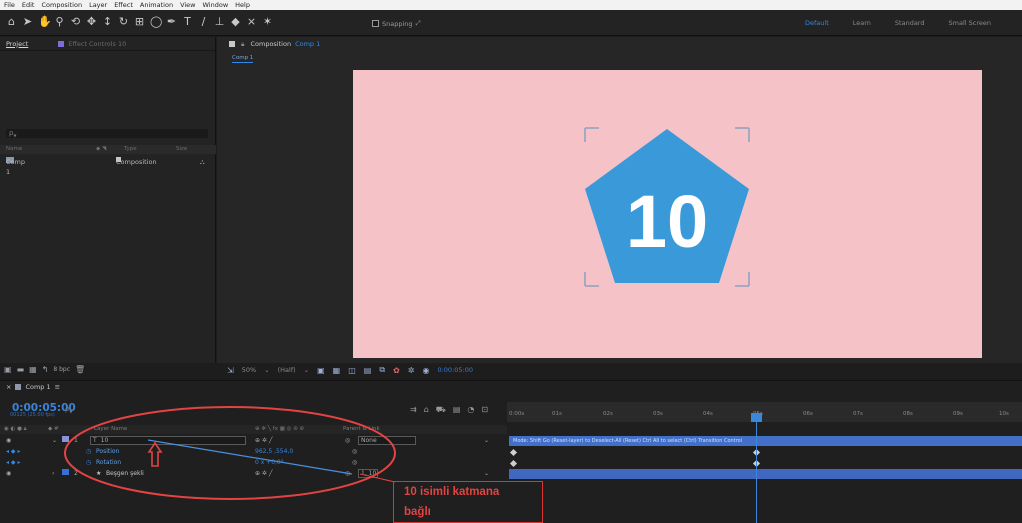  What do you see at coordinates (387, 440) in the screenshot?
I see `parent-dropdown: None` at bounding box center [387, 440].